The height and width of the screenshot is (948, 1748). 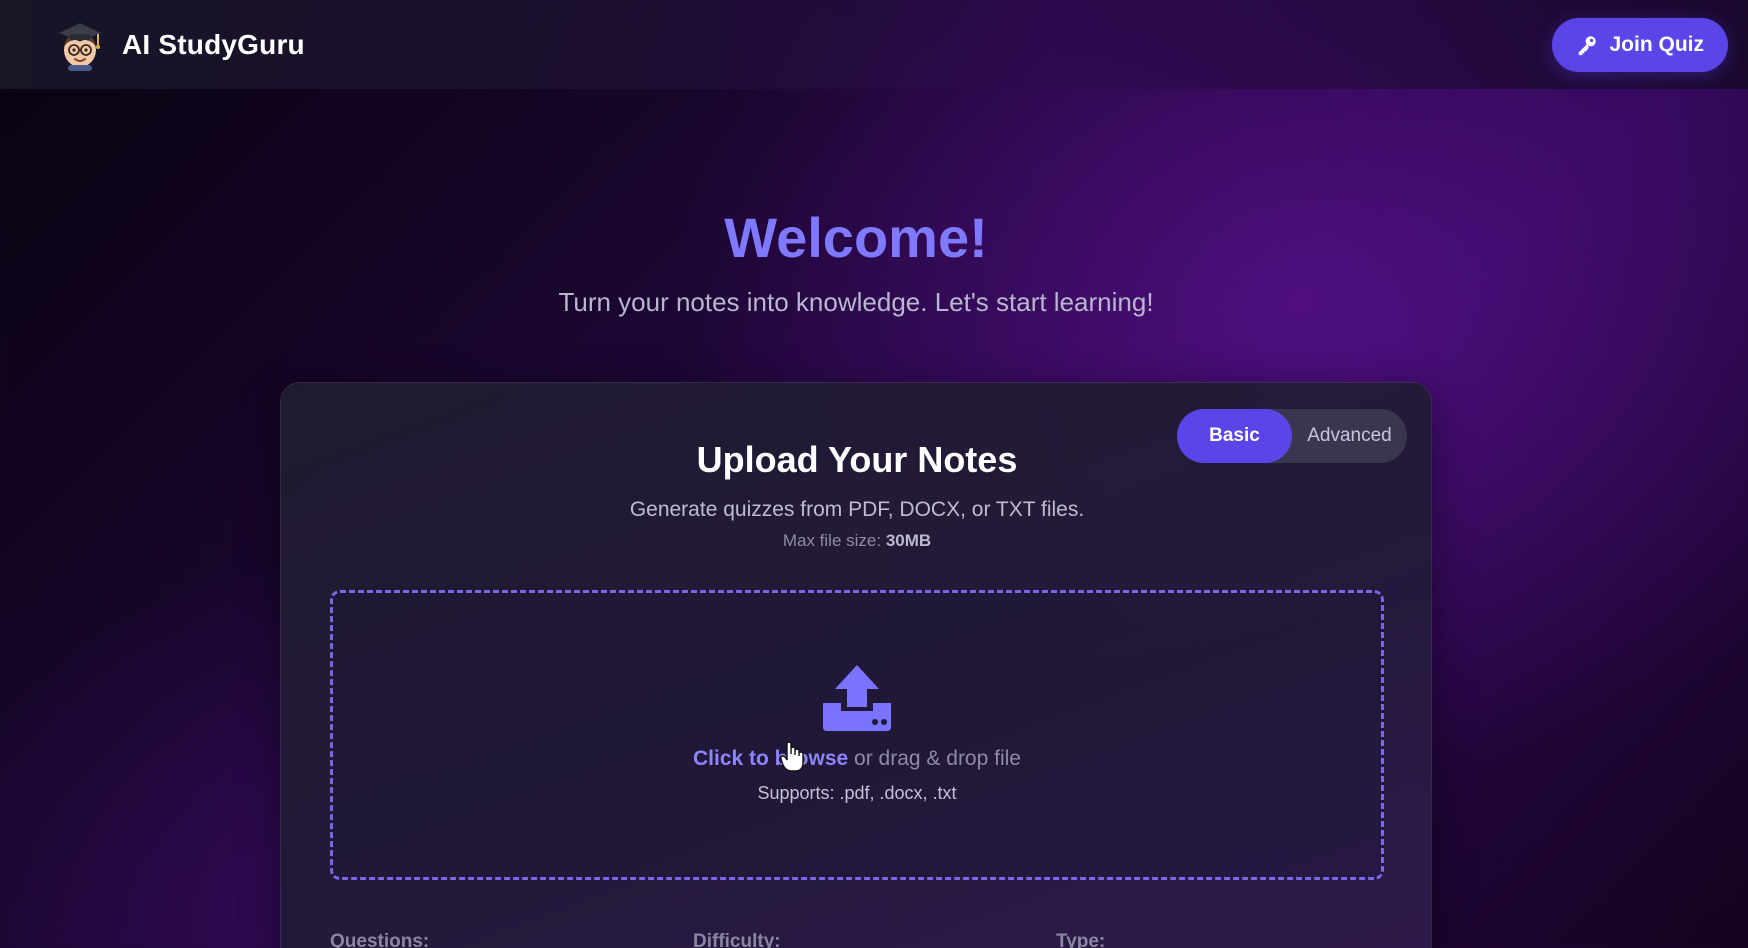 What do you see at coordinates (857, 793) in the screenshot?
I see `supported-formats: Supports: .pdf, .docx, .txt` at bounding box center [857, 793].